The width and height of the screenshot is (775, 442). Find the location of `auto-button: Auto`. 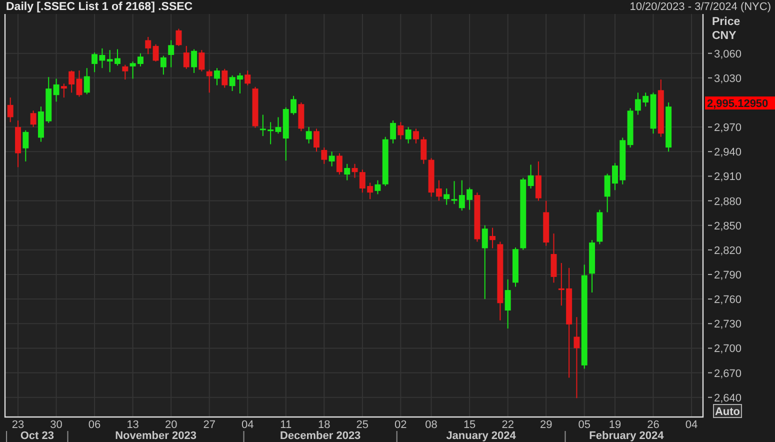

auto-button: Auto is located at coordinates (727, 411).